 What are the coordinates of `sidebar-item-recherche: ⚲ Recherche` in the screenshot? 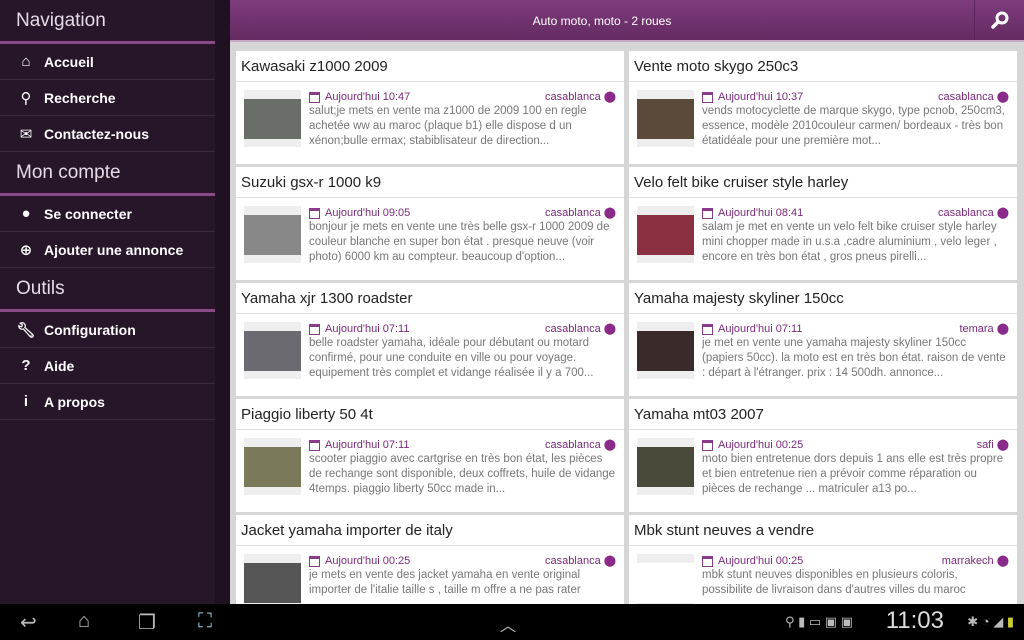 It's located at (107, 98).